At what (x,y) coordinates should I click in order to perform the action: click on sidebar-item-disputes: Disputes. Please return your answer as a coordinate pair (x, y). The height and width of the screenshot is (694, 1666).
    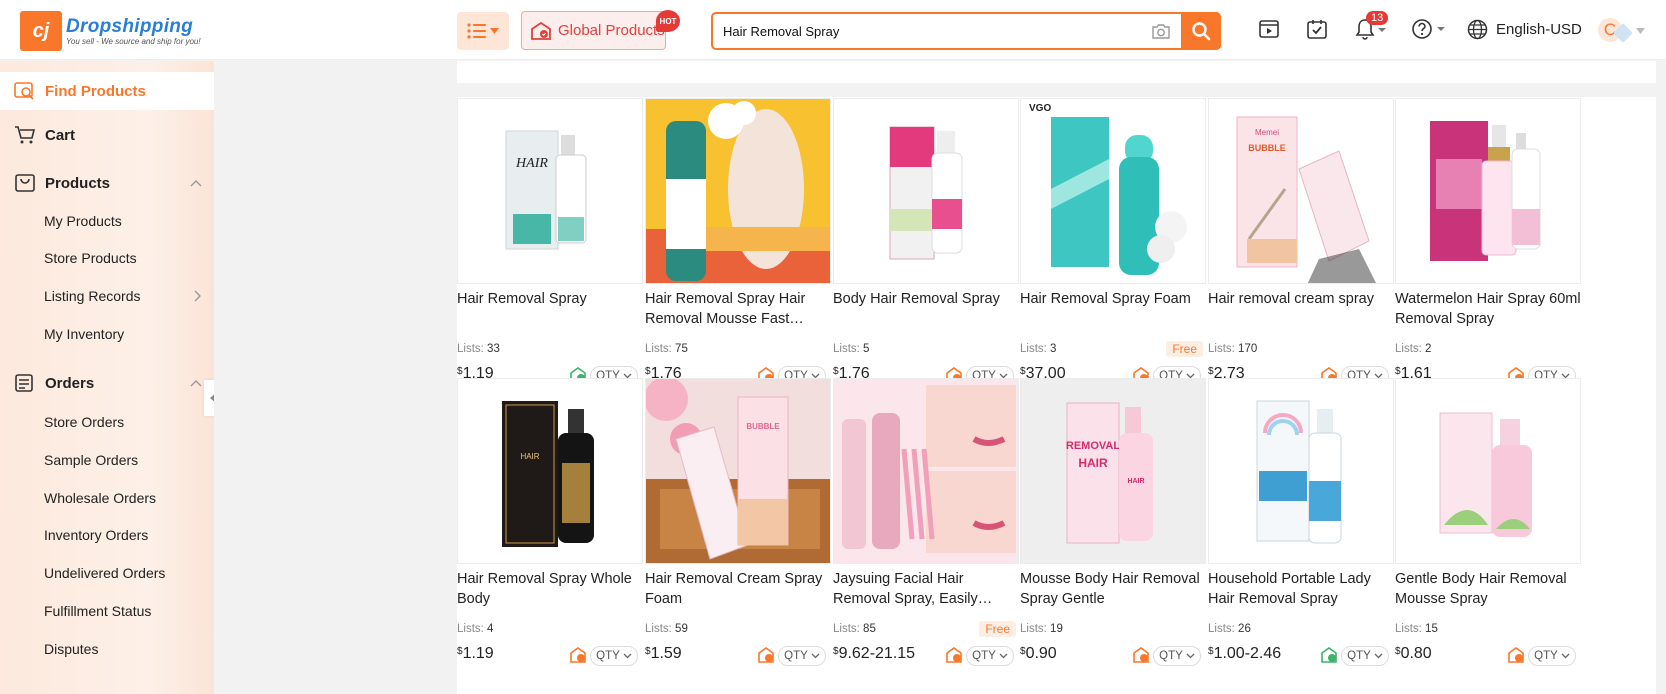
    Looking at the image, I should click on (107, 649).